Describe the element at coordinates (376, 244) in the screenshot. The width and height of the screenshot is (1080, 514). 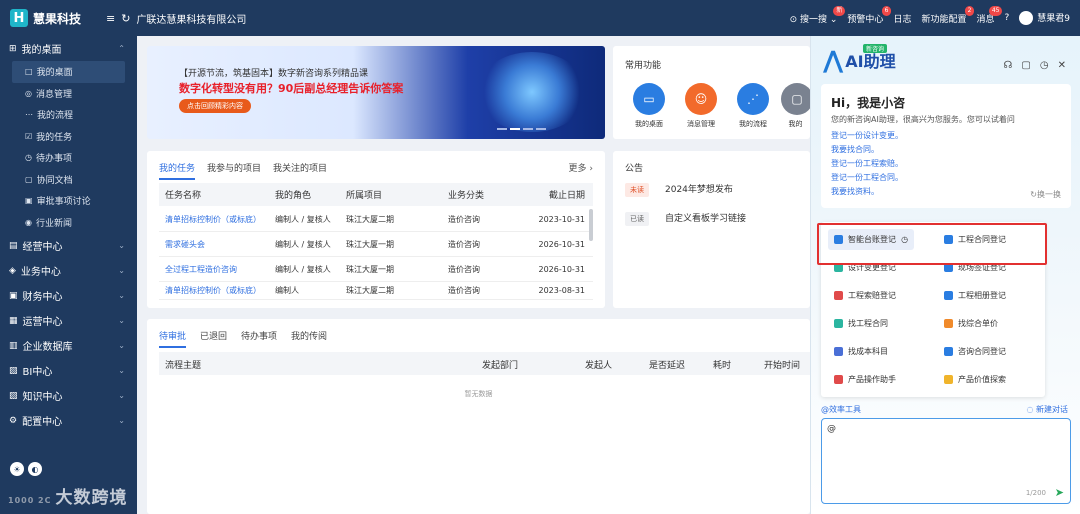
I see `table-row: 需求碰头会 编制人 / 复核人 珠江大厦一期 造价咨询 2026-10-31` at that location.